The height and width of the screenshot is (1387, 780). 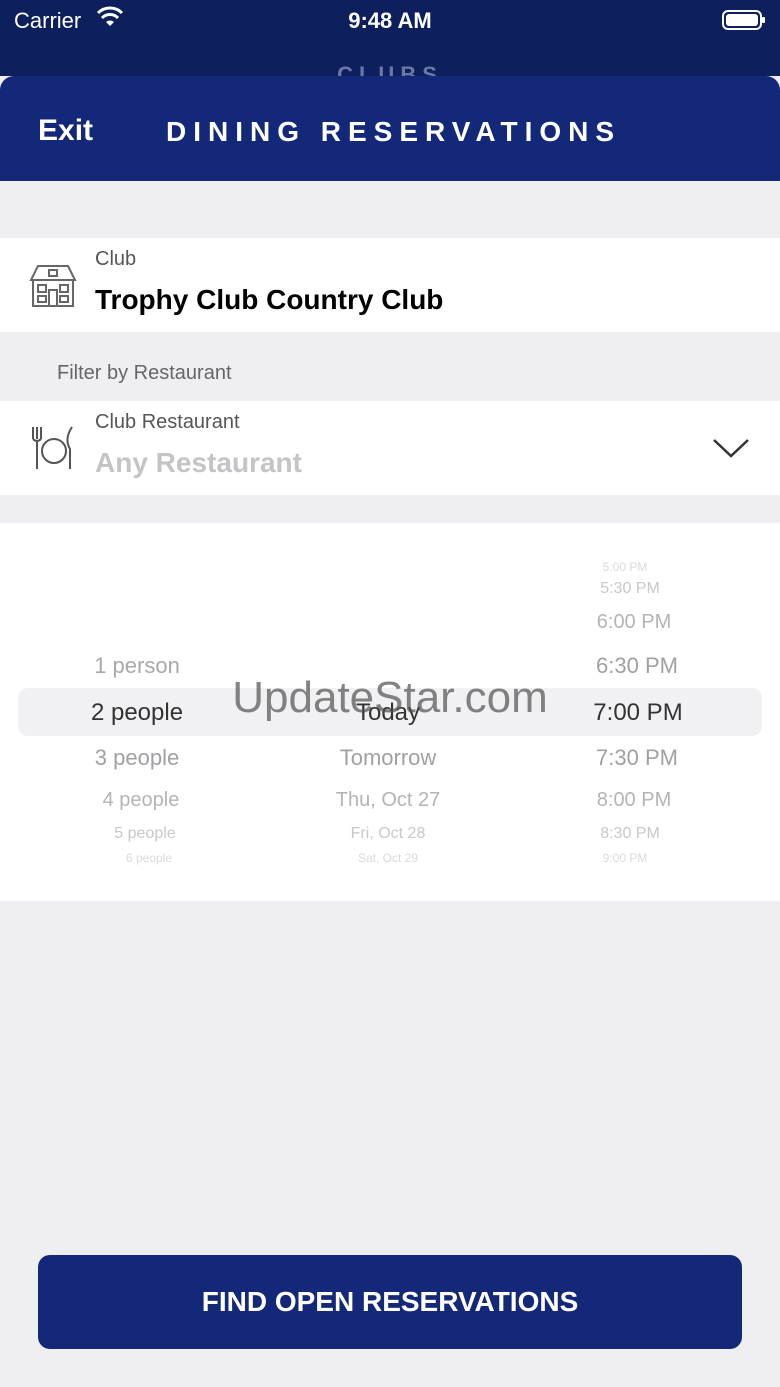 I want to click on party-size-option: 4 people, so click(x=141, y=800).